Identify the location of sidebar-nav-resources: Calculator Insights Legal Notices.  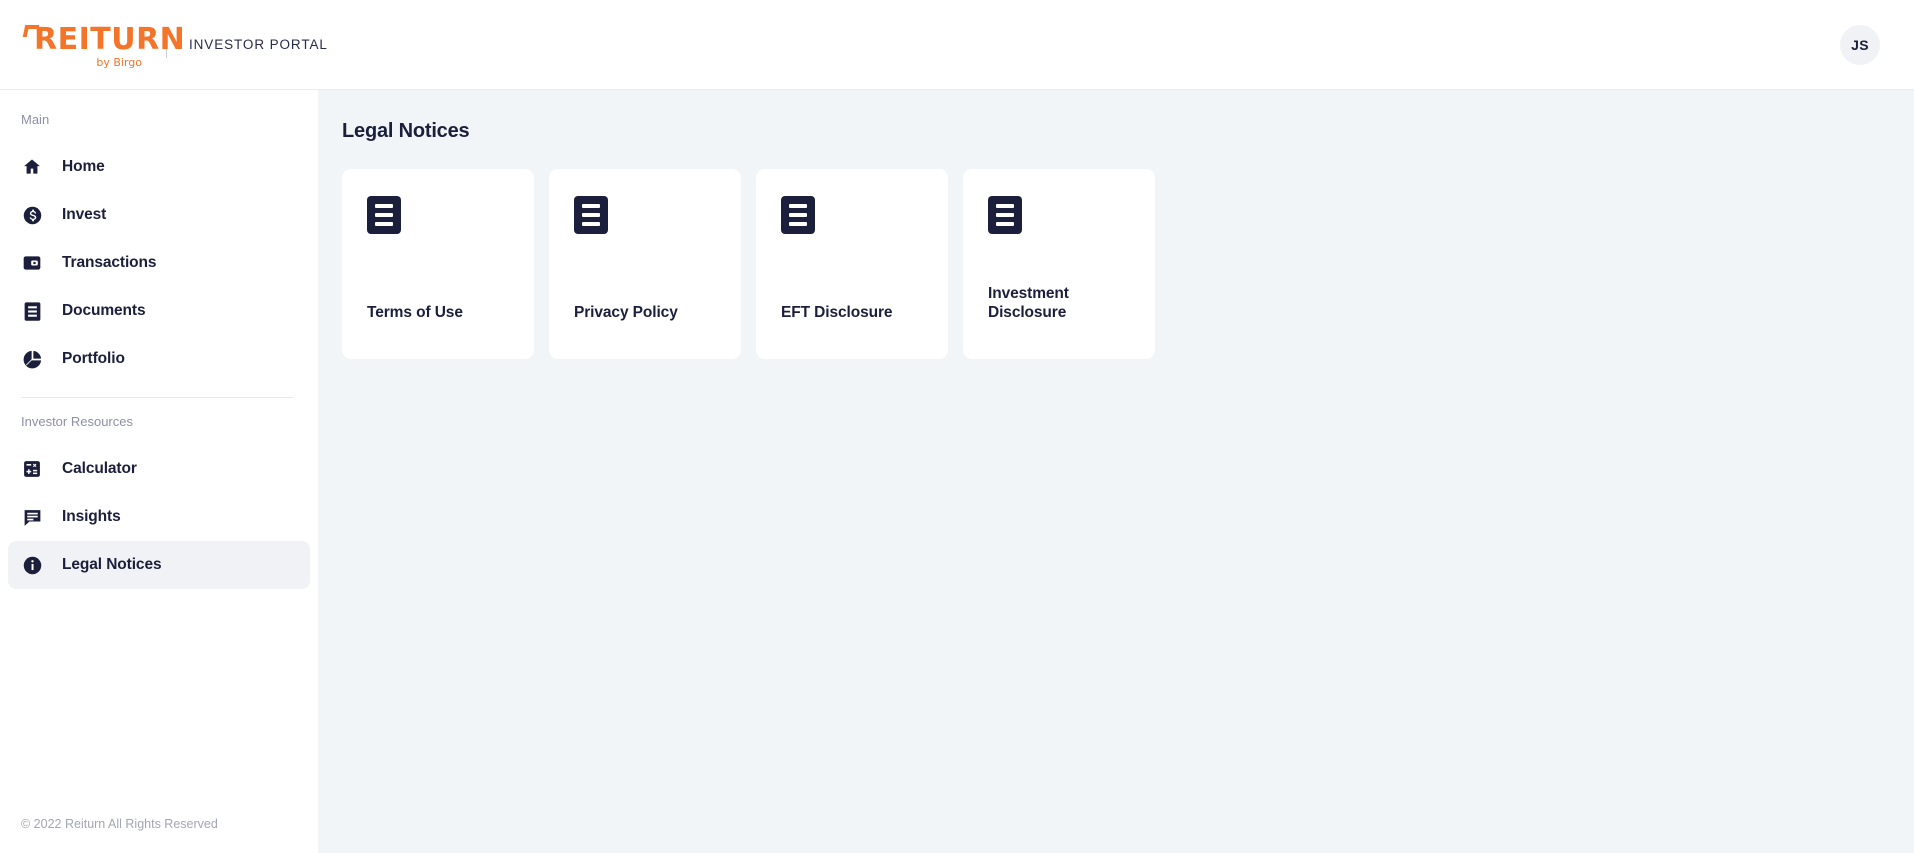
(159, 517).